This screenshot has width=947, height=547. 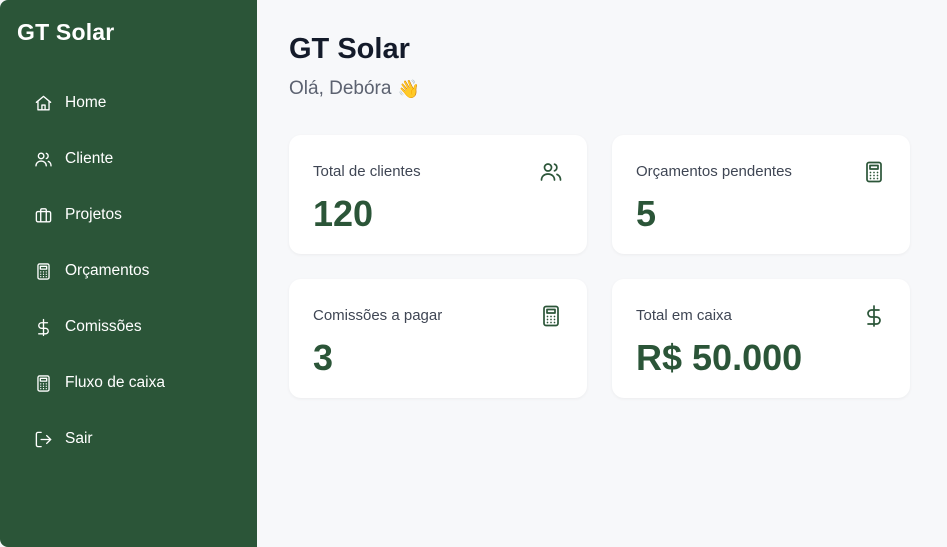 I want to click on home-icon, so click(x=43, y=103).